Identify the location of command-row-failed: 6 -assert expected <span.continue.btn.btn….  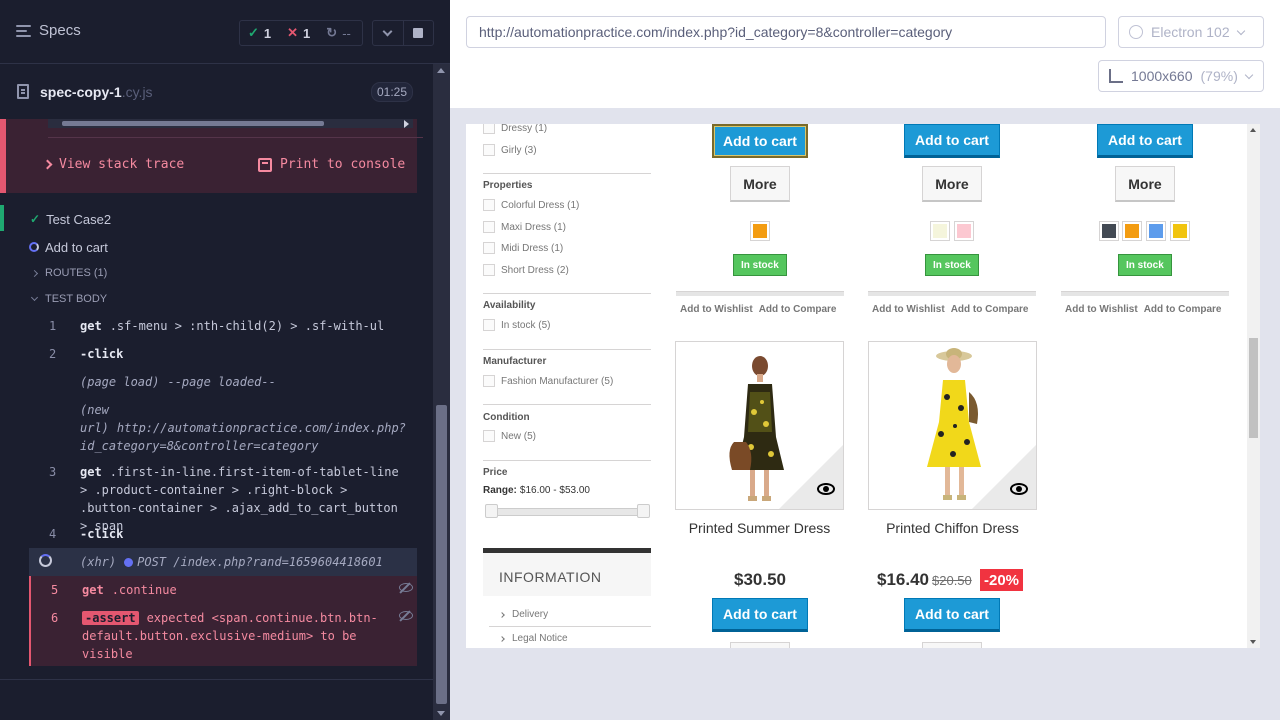
(223, 635).